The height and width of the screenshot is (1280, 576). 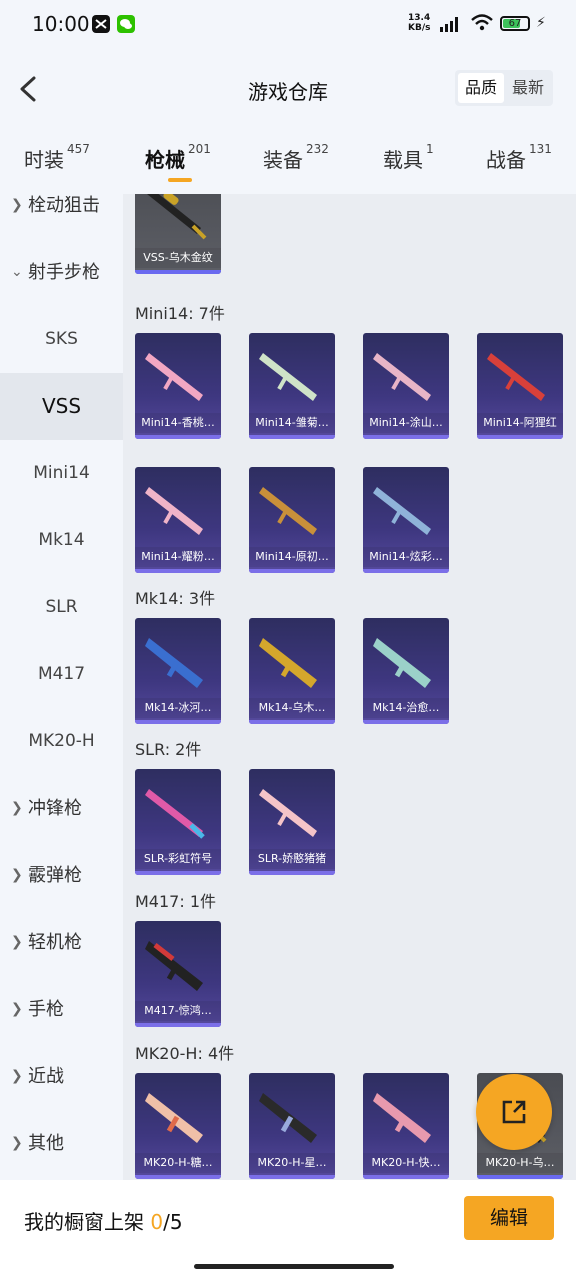 What do you see at coordinates (449, 24) in the screenshot?
I see `signal-icon` at bounding box center [449, 24].